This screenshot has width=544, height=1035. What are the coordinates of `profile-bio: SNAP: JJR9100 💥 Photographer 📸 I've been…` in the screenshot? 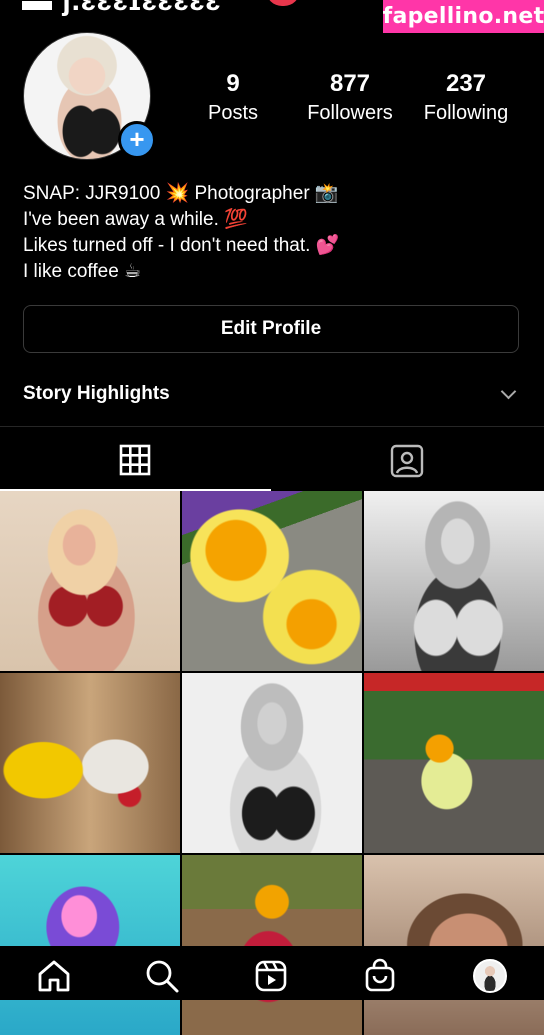 It's located at (181, 233).